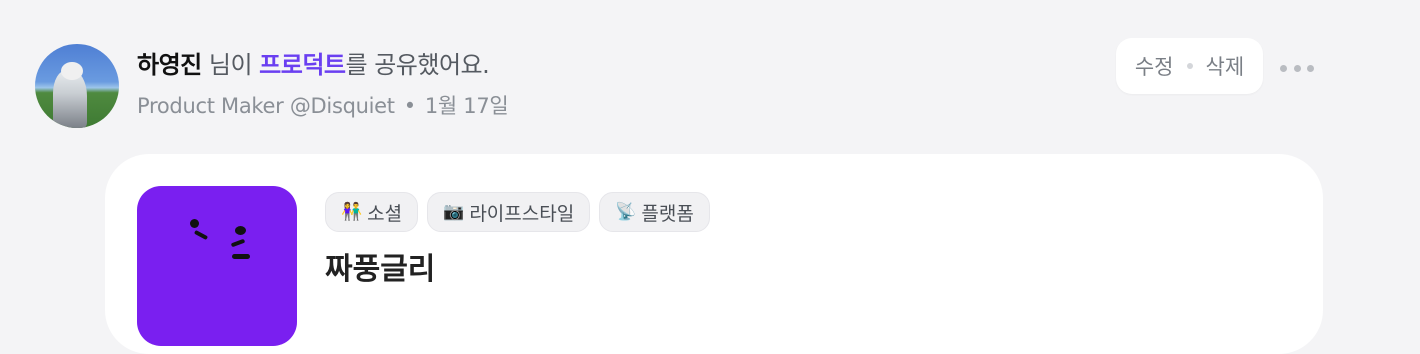 This screenshot has width=1420, height=354. Describe the element at coordinates (266, 106) in the screenshot. I see `user-role: Product Maker @Disquiet` at that location.